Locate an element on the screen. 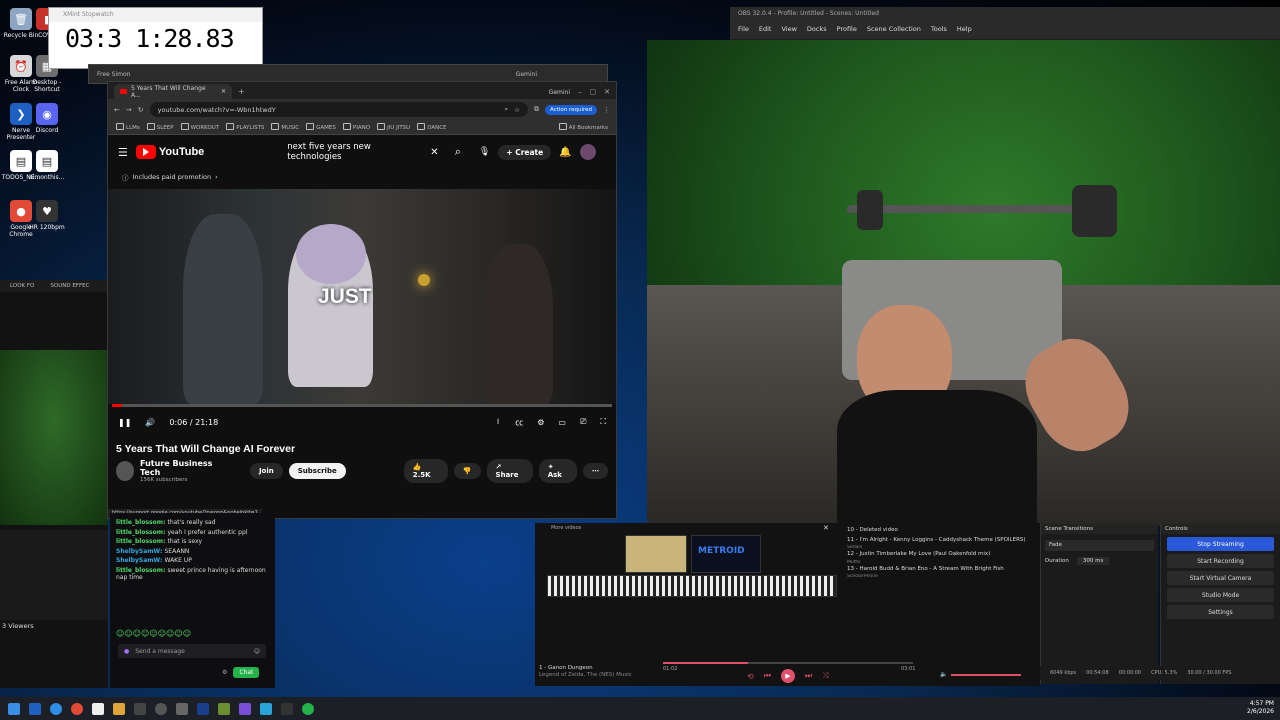 This screenshot has width=1280, height=720. player-progress-bar is located at coordinates (788, 663).